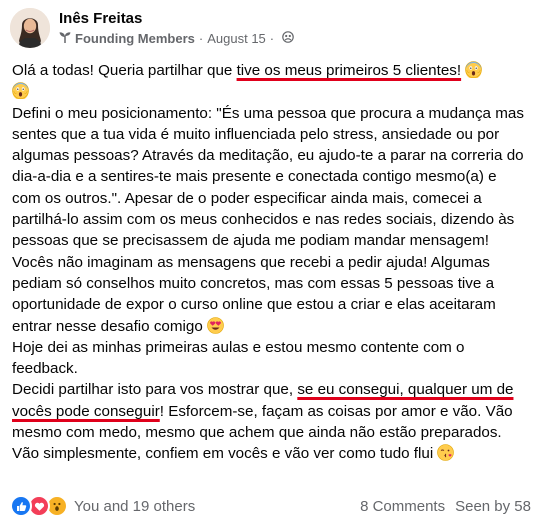  I want to click on face-blowing-a-kiss-emoji, so click(446, 453).